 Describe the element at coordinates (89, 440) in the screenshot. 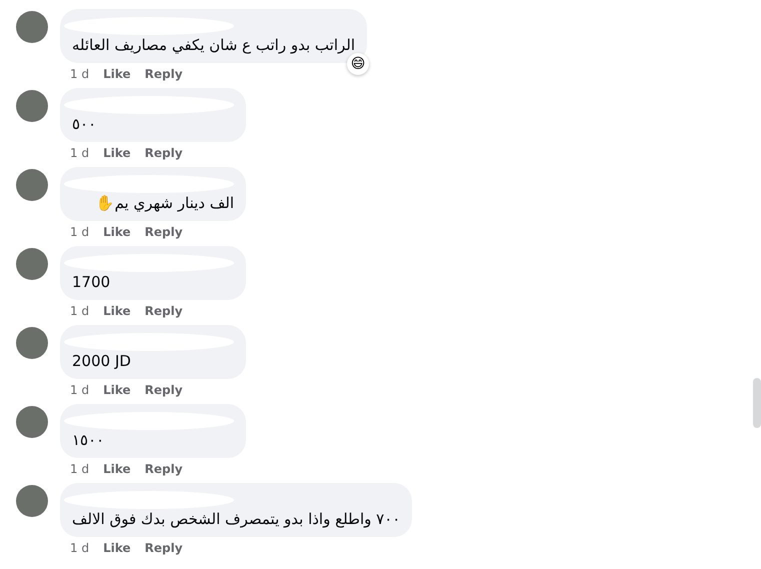

I see `comment-text: ١٥٠٠` at that location.